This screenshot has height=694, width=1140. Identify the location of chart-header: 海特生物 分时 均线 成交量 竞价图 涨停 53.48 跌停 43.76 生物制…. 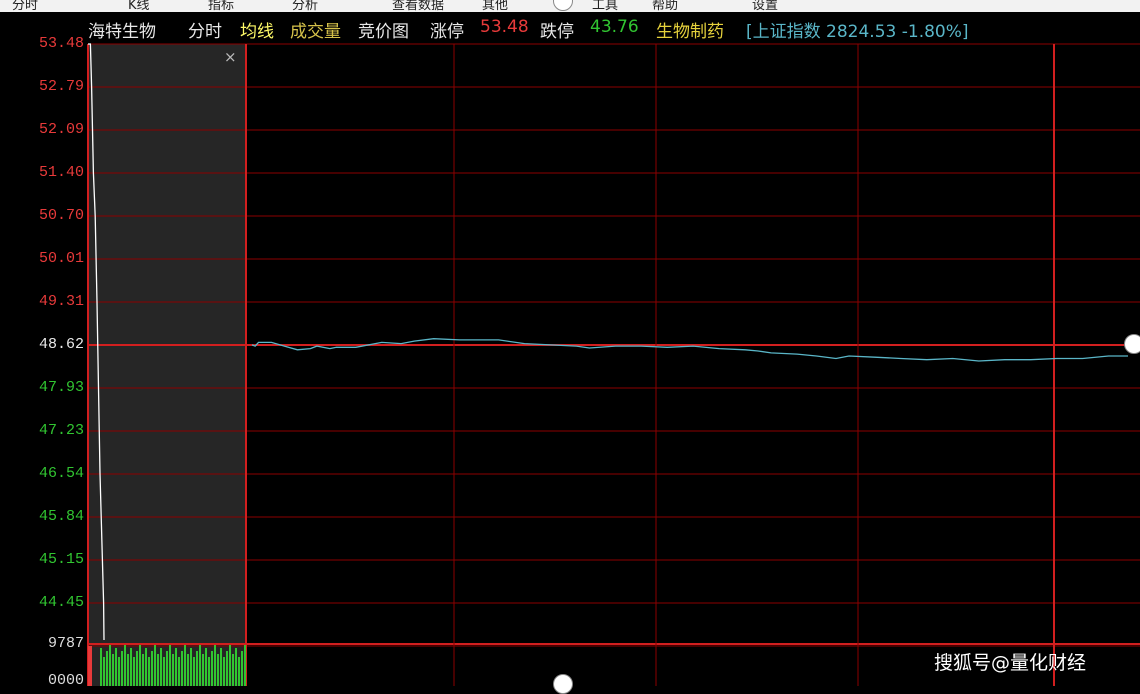
(570, 28).